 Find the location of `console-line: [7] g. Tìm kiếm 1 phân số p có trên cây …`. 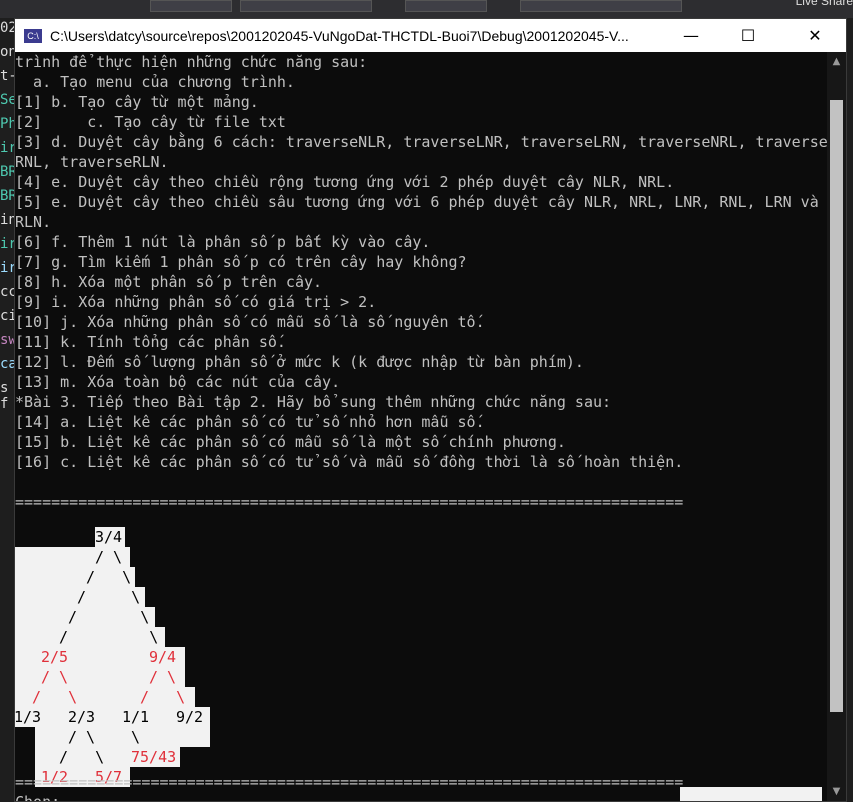

console-line: [7] g. Tìm kiếm 1 phân số p có trên cây … is located at coordinates (241, 262).